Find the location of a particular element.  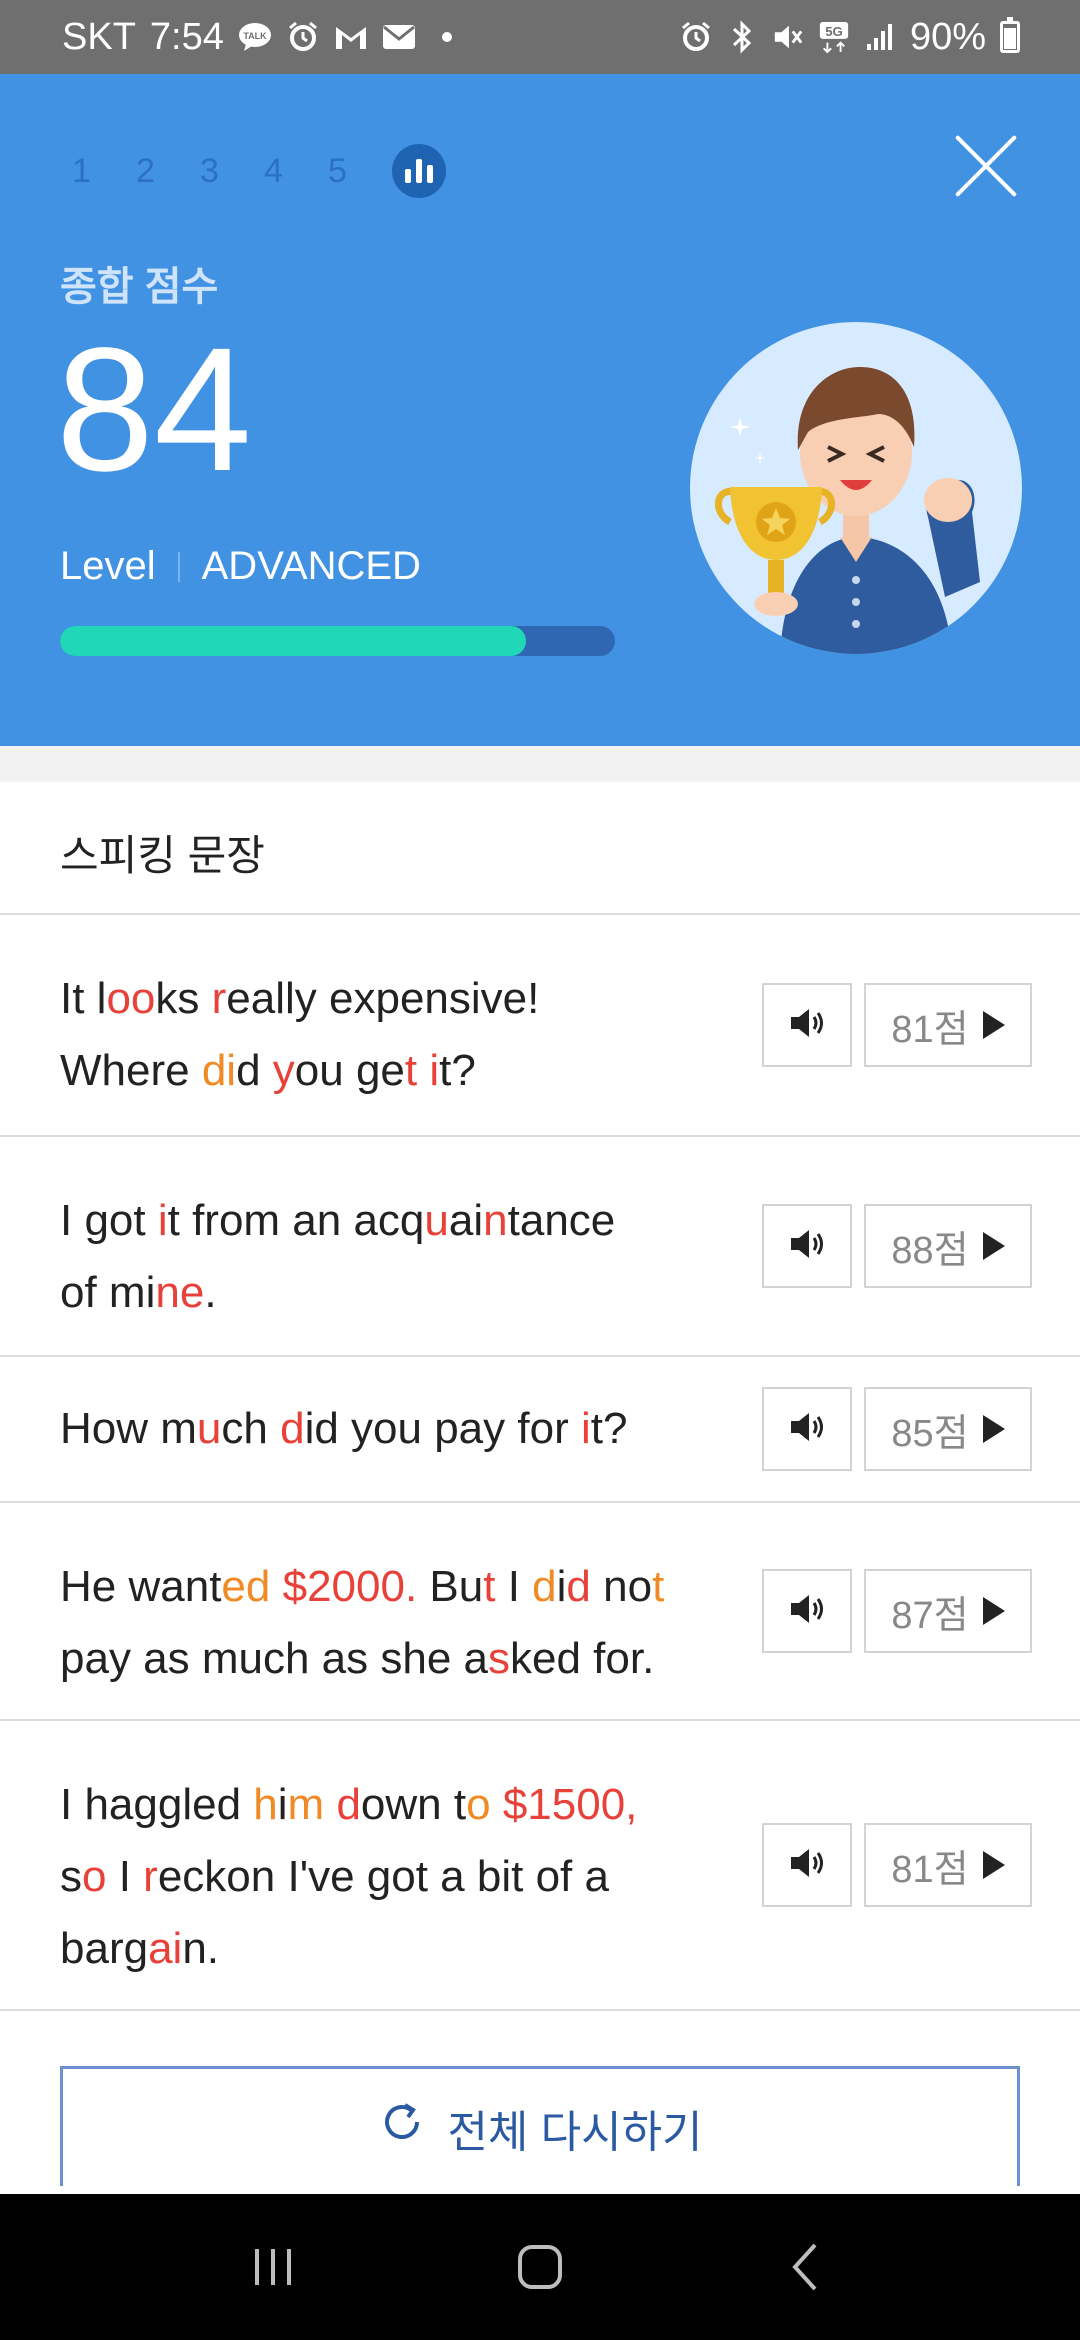

mail-icon is located at coordinates (399, 37).